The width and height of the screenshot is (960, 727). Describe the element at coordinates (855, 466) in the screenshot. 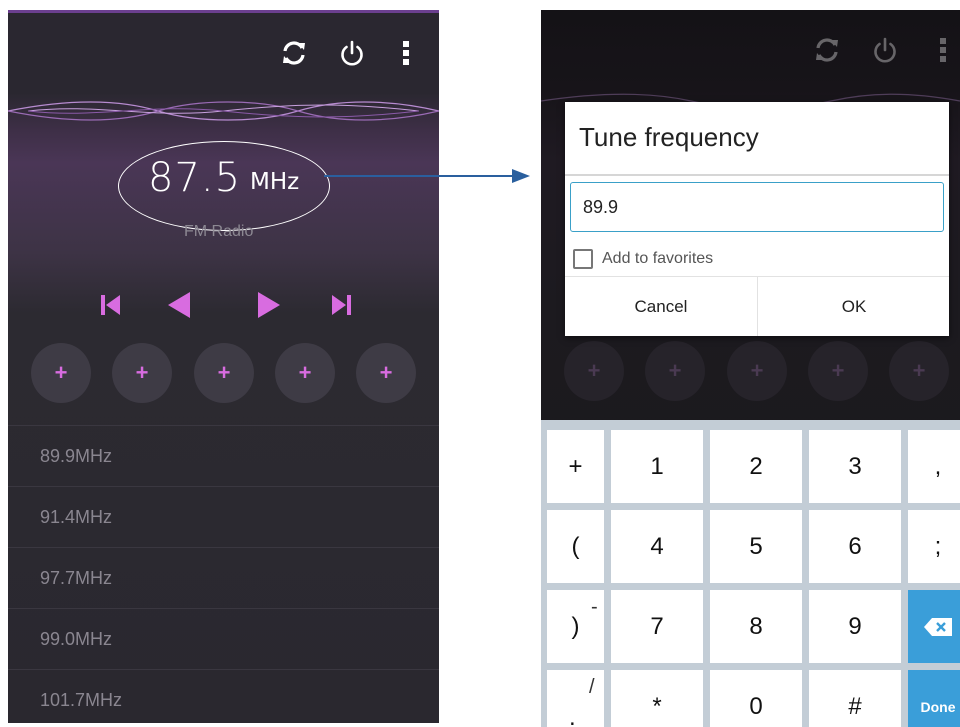

I see `key-3: 3` at that location.